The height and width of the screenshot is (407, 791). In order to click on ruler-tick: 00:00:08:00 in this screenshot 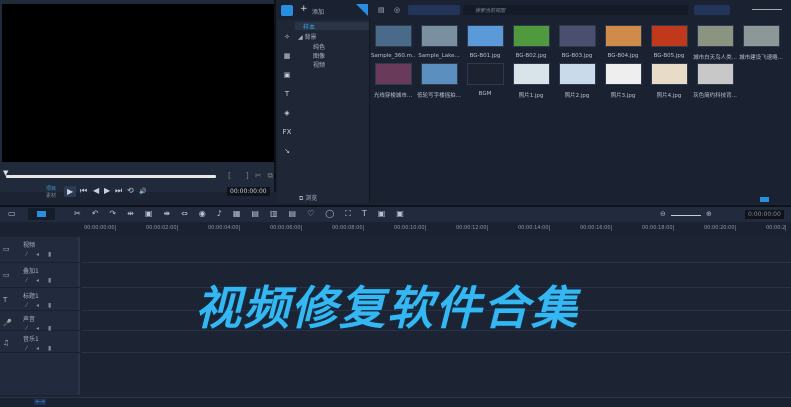, I will do `click(348, 228)`.